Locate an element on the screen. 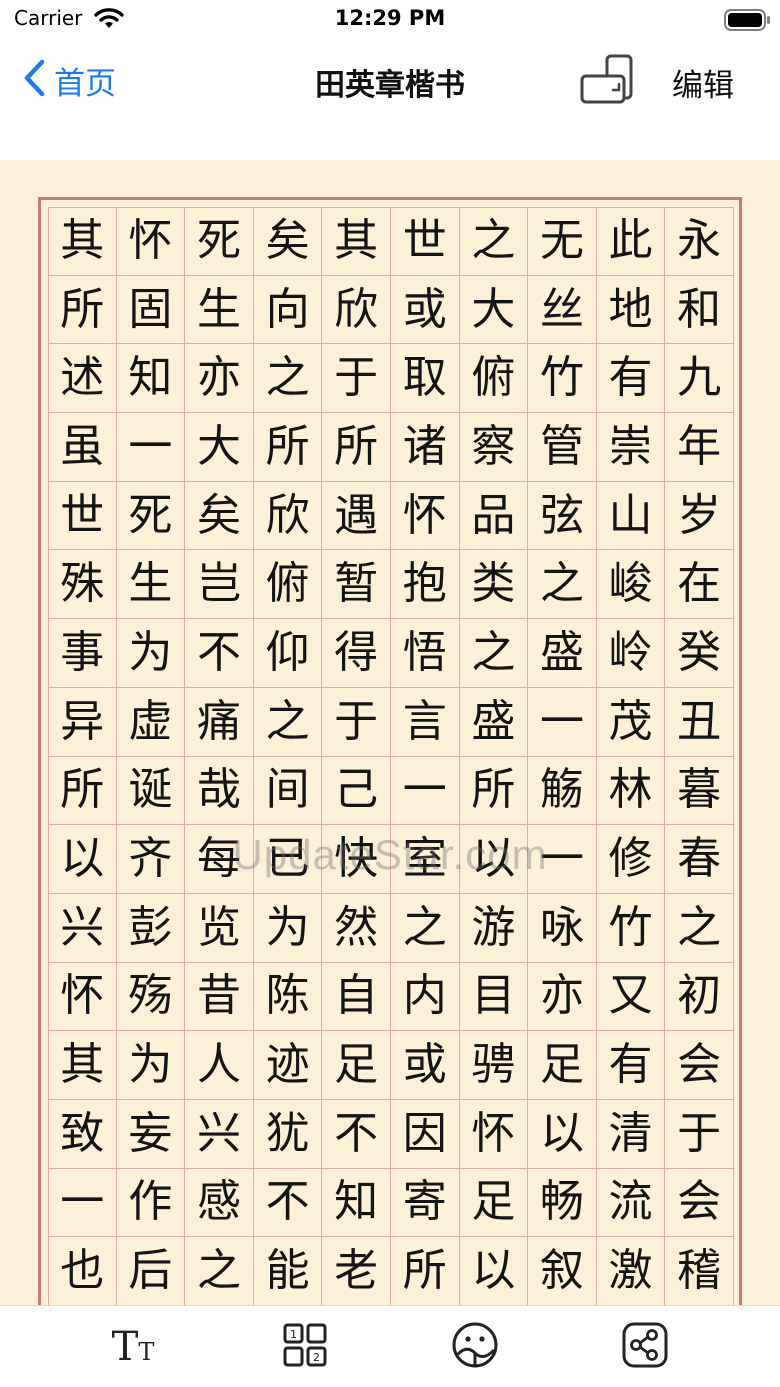  clock: 12:29 PM is located at coordinates (390, 18).